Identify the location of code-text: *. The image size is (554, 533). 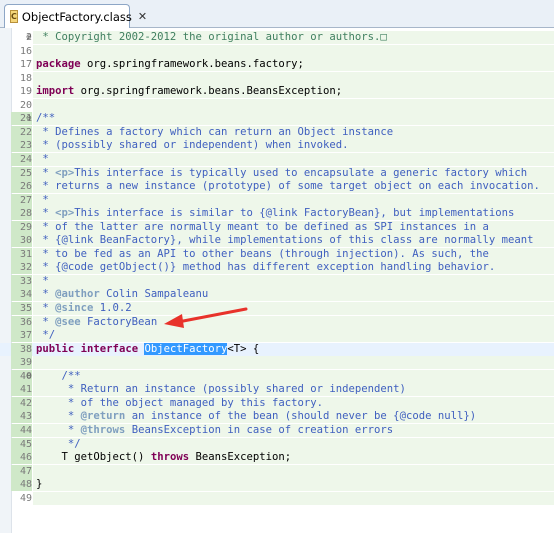
(42, 281).